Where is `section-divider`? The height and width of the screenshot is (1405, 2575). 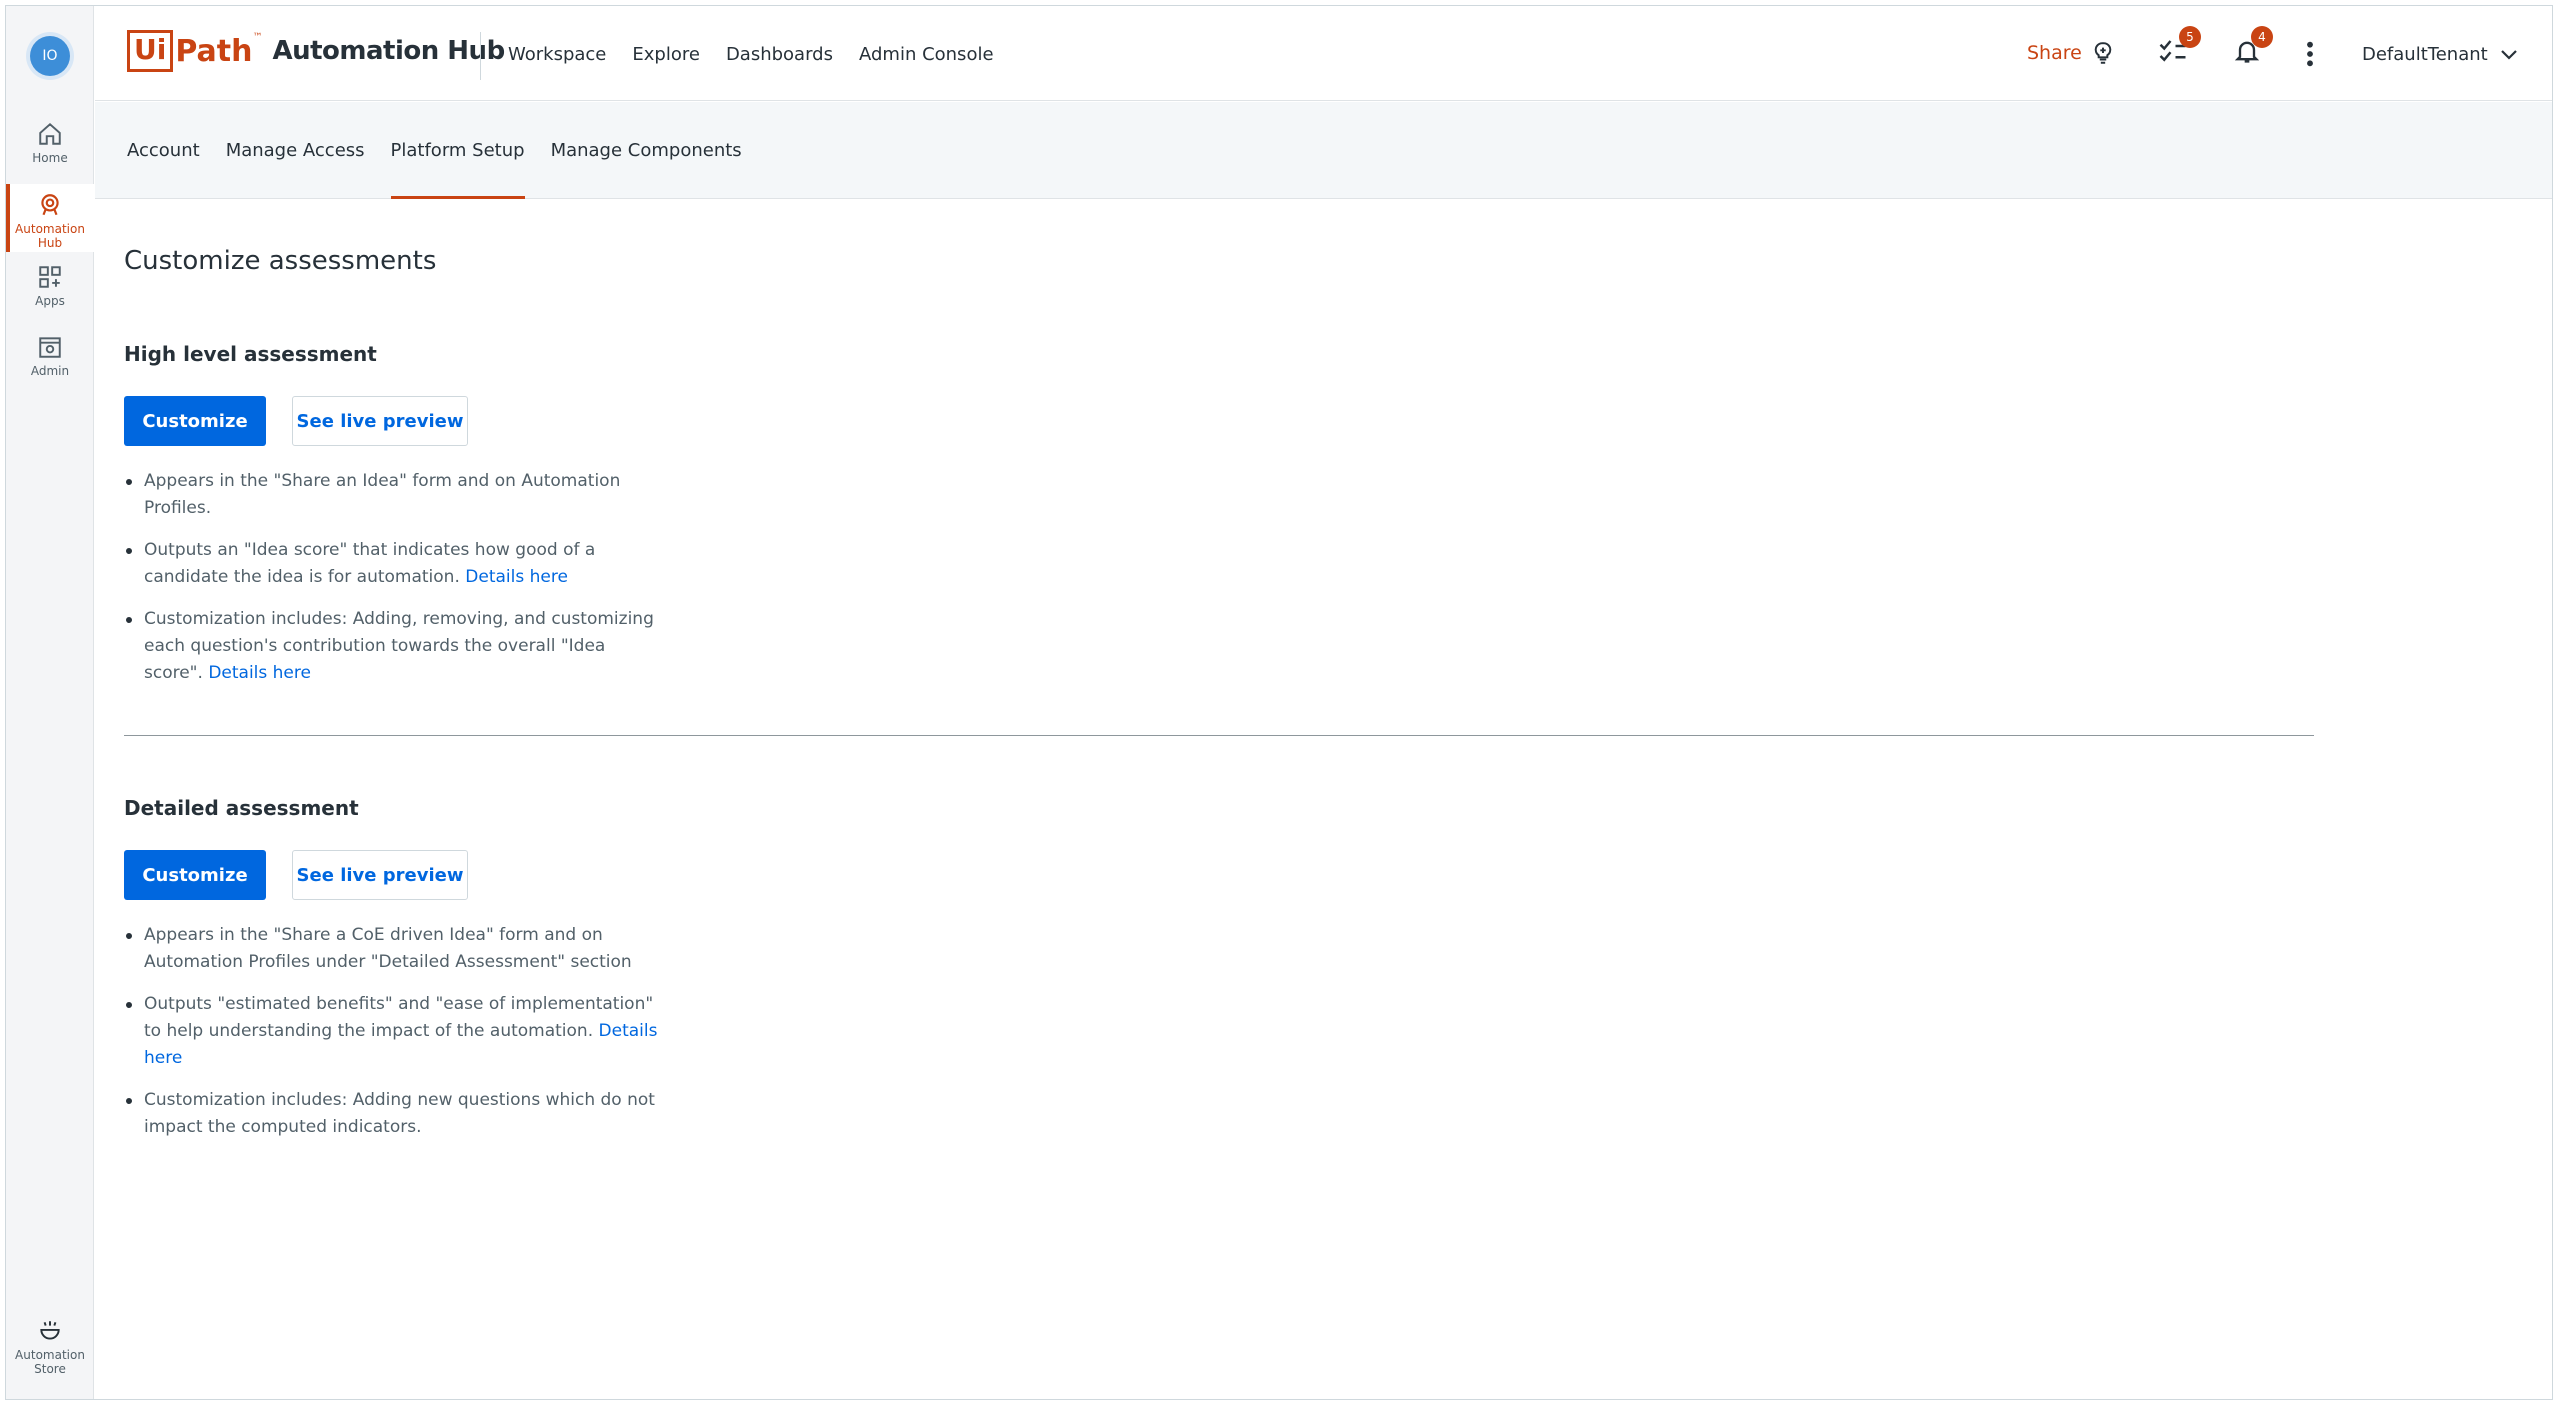 section-divider is located at coordinates (1219, 735).